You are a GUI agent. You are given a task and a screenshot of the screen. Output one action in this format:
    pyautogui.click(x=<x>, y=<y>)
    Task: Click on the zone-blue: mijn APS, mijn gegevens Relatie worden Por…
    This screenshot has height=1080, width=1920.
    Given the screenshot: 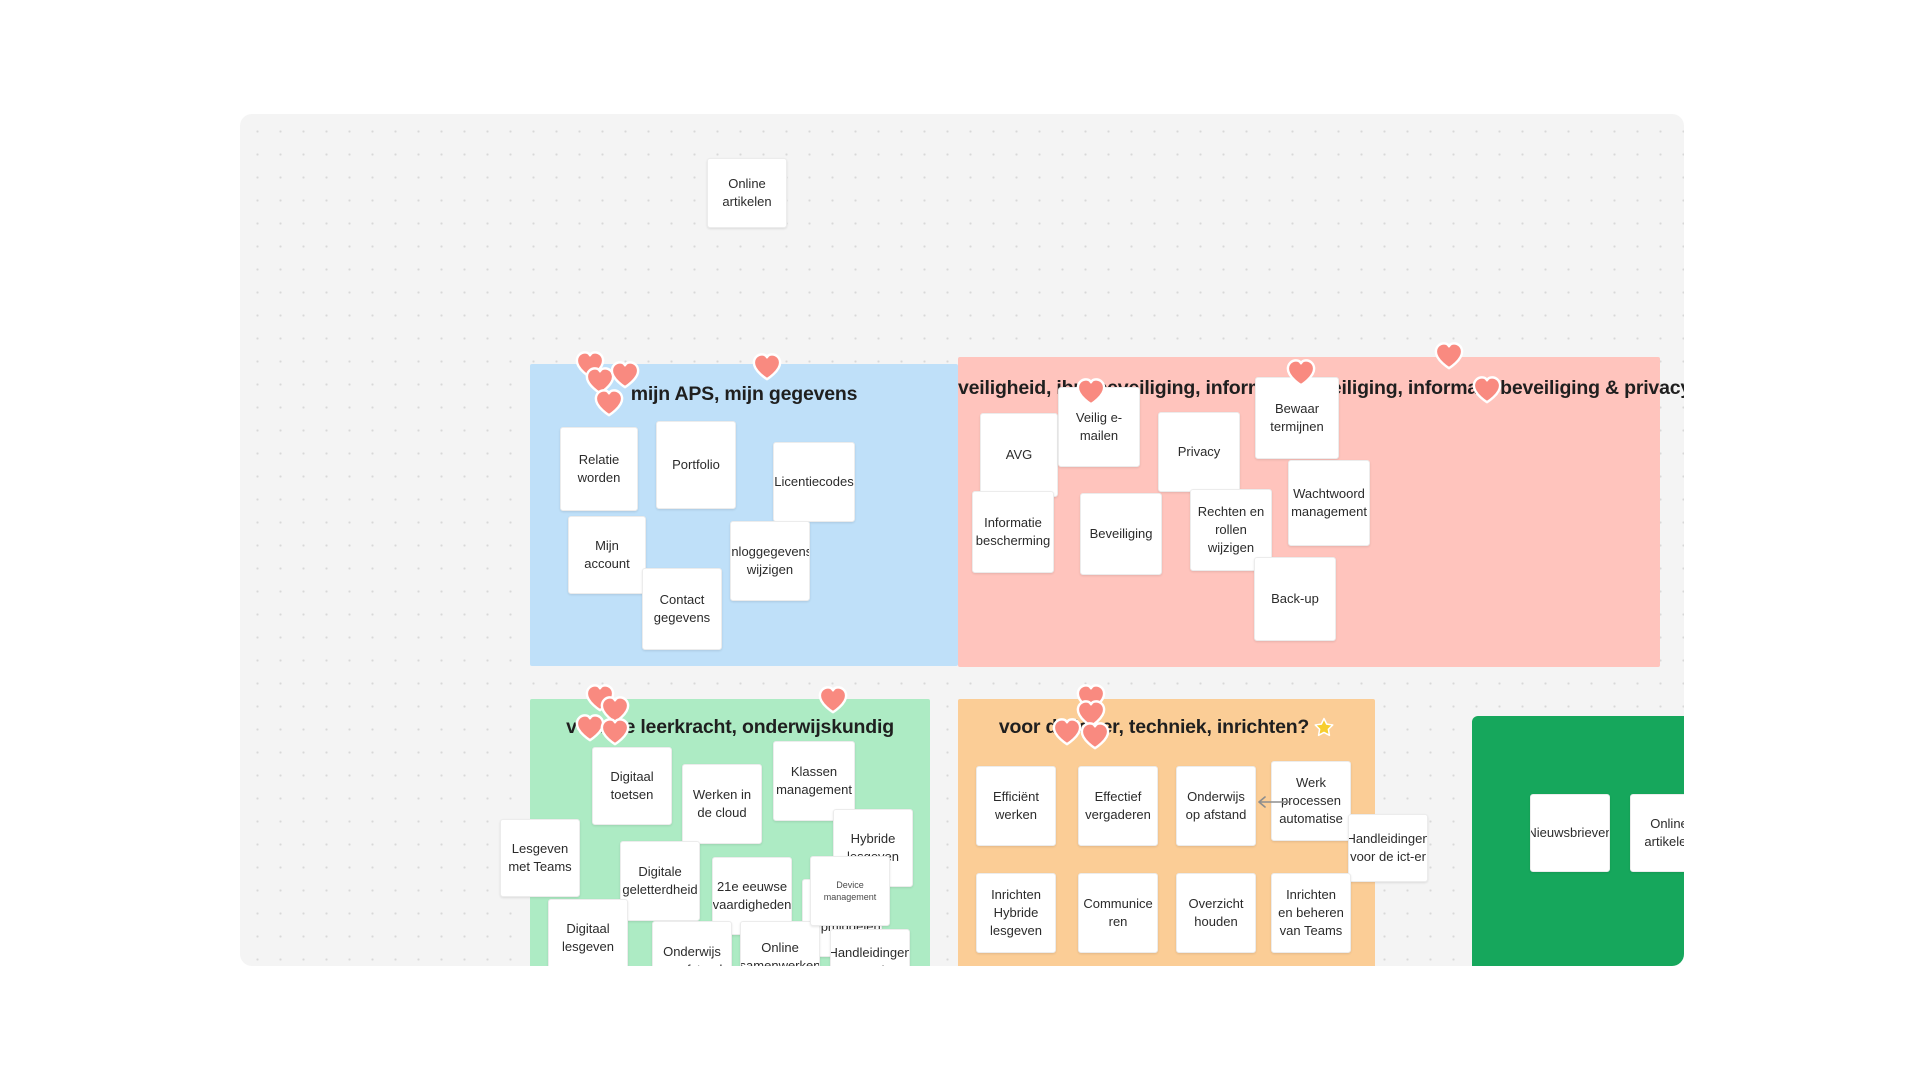 What is the action you would take?
    pyautogui.click(x=744, y=515)
    